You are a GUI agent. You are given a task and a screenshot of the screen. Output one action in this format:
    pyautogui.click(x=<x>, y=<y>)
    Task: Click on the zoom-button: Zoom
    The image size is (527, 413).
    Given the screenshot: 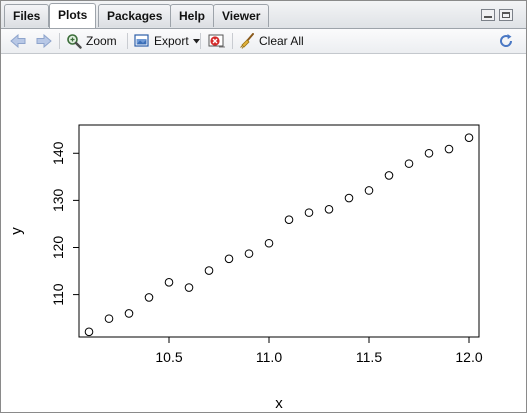 What is the action you would take?
    pyautogui.click(x=91, y=41)
    